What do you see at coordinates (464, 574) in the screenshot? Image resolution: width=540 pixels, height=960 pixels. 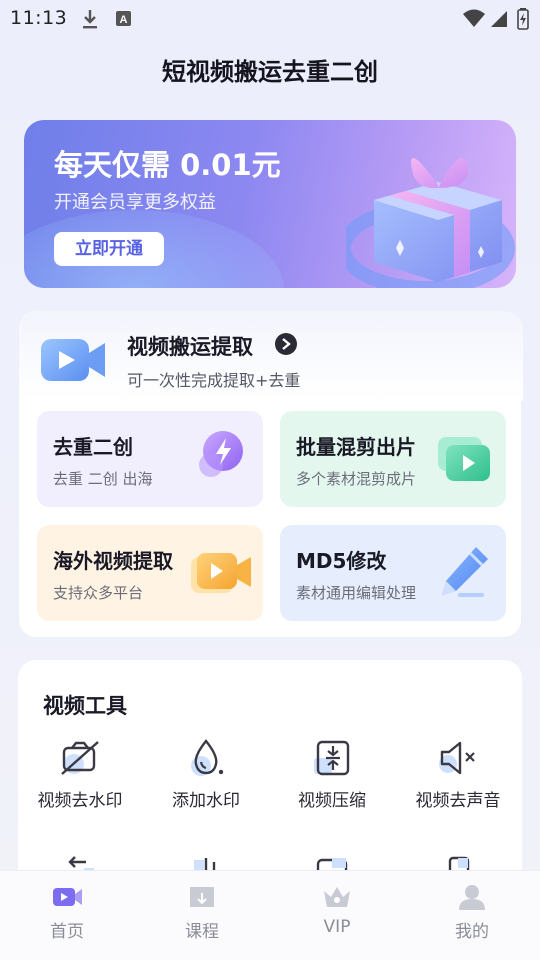 I see `pencil-icon` at bounding box center [464, 574].